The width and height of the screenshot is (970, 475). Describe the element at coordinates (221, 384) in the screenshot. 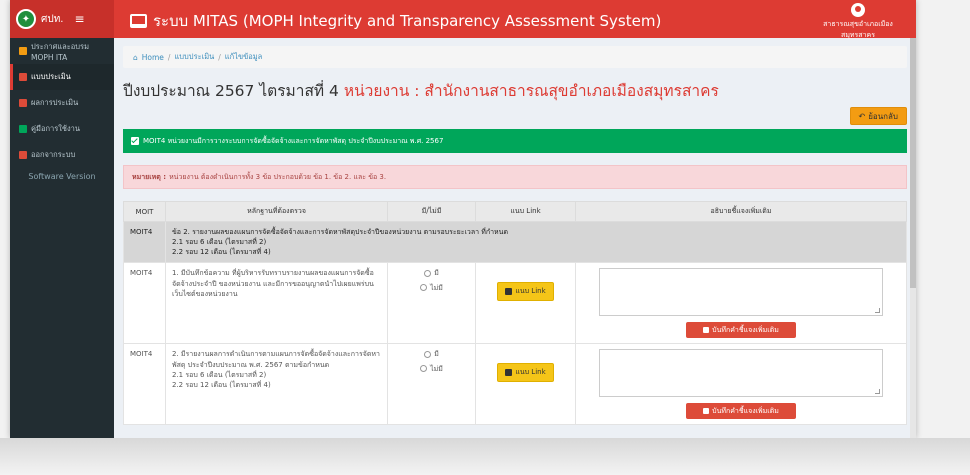

I see `row-evidence-sub2: 2.2 รอบ 12 เดือน (ไตรมาสที่ 4)` at that location.